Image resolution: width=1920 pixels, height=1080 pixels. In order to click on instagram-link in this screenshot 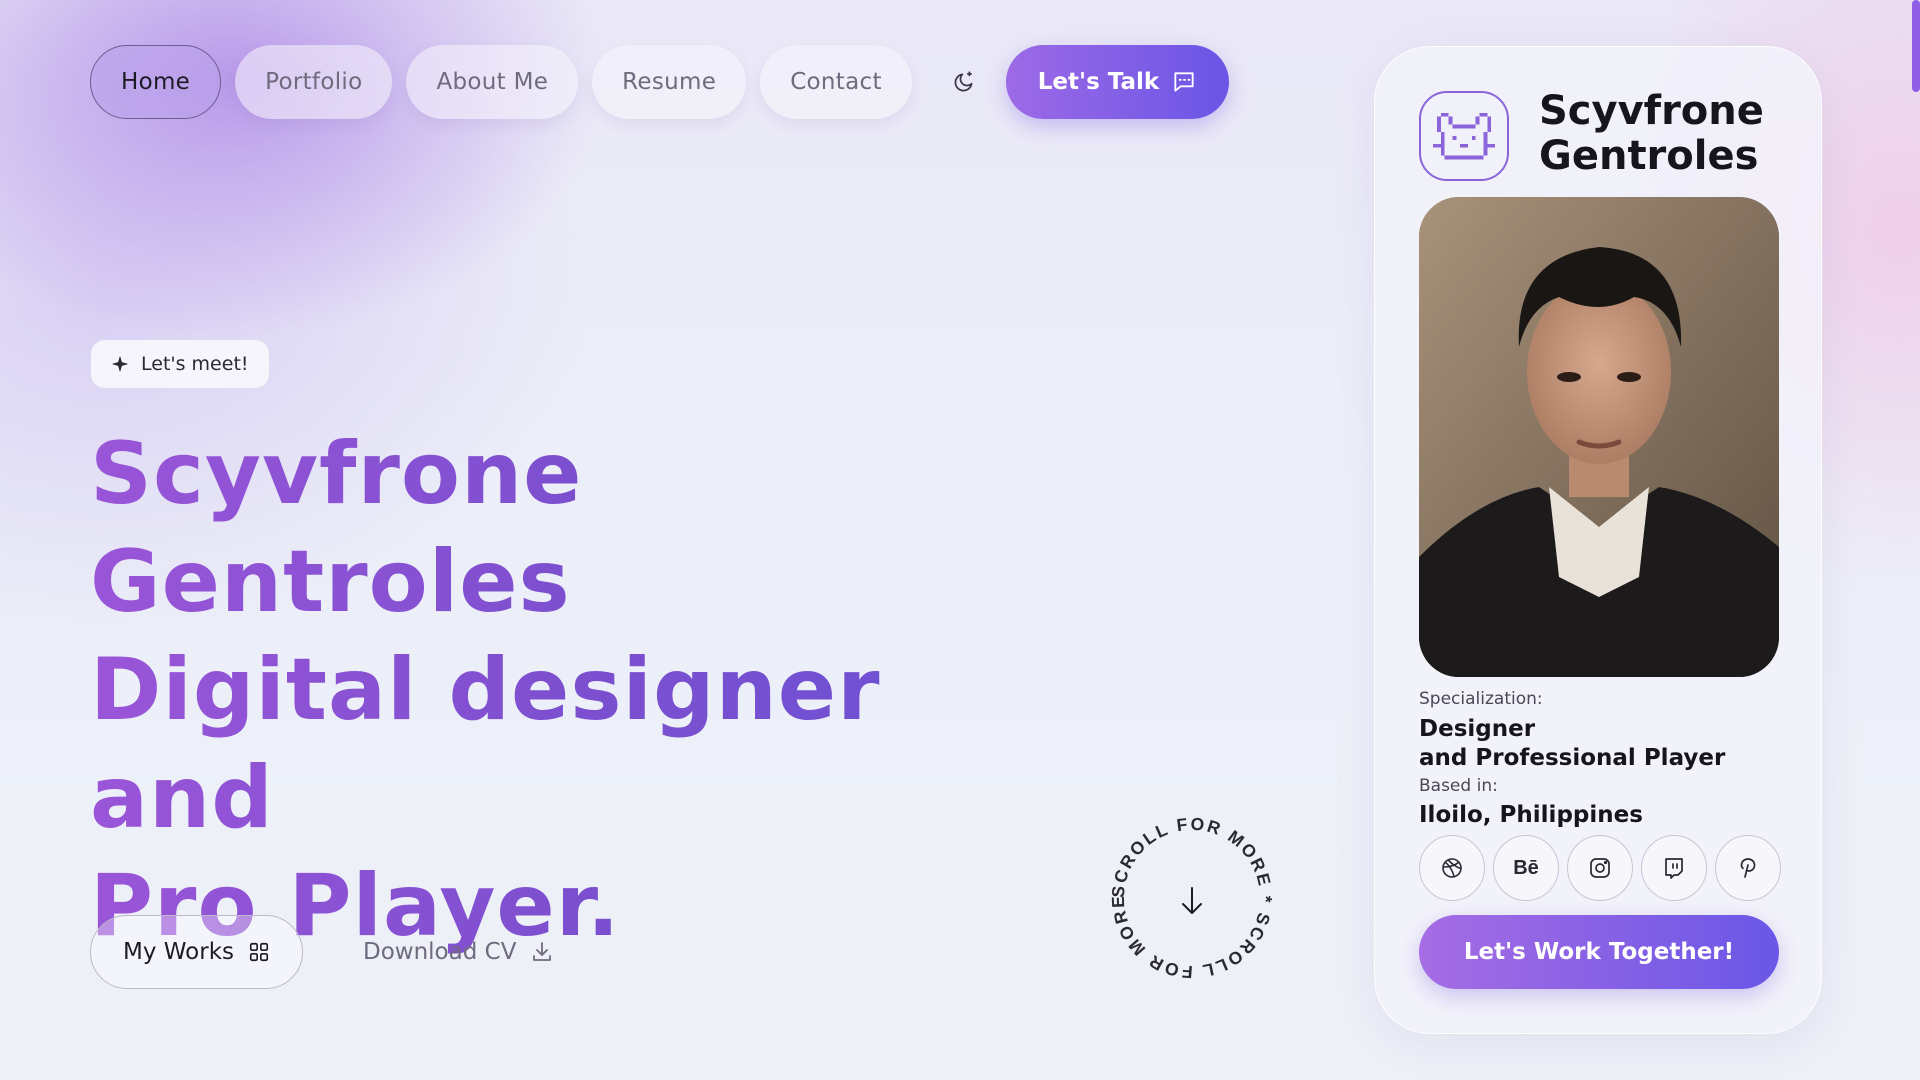, I will do `click(1600, 868)`.